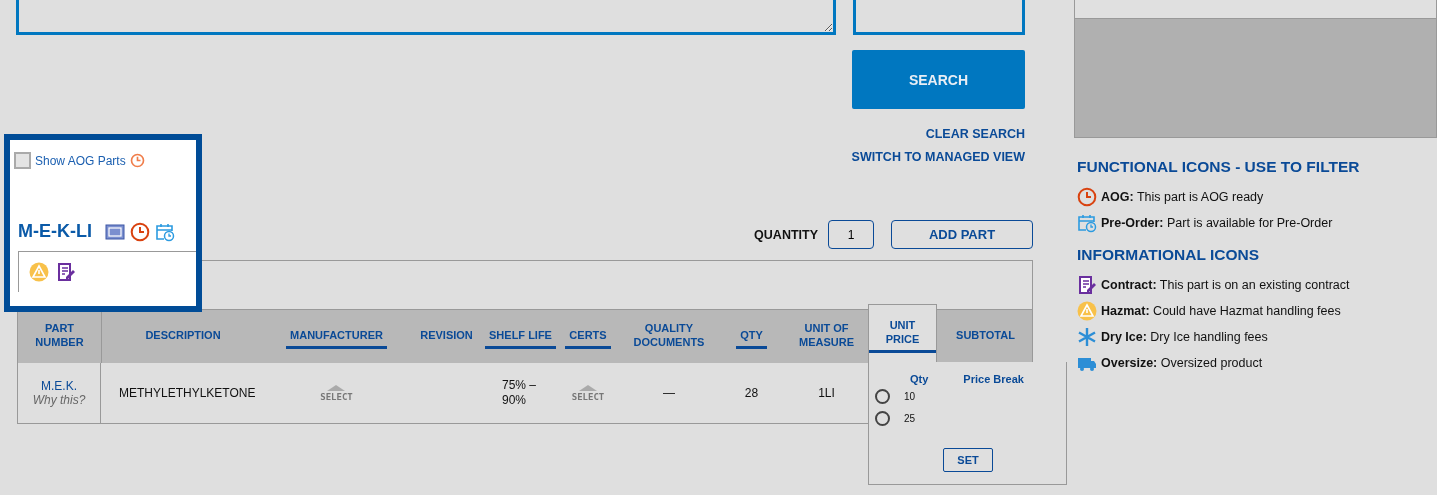 This screenshot has height=495, width=1437. I want to click on set-button: SET, so click(968, 460).